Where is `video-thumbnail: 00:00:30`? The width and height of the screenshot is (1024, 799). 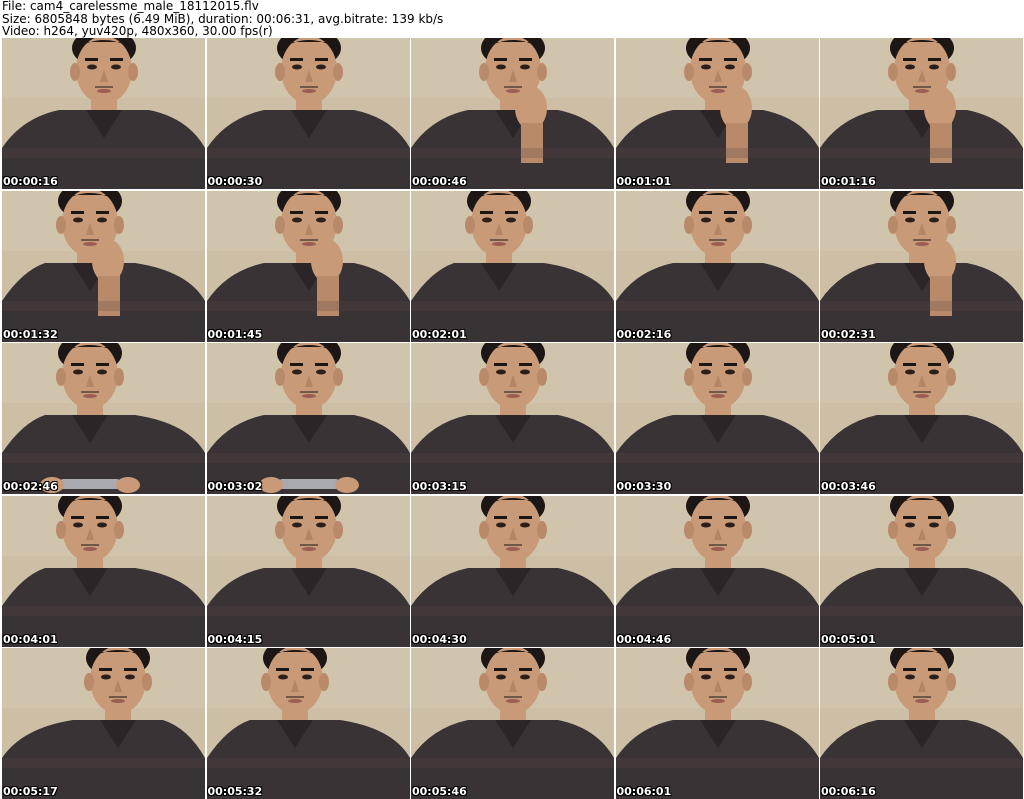 video-thumbnail: 00:00:30 is located at coordinates (308, 113).